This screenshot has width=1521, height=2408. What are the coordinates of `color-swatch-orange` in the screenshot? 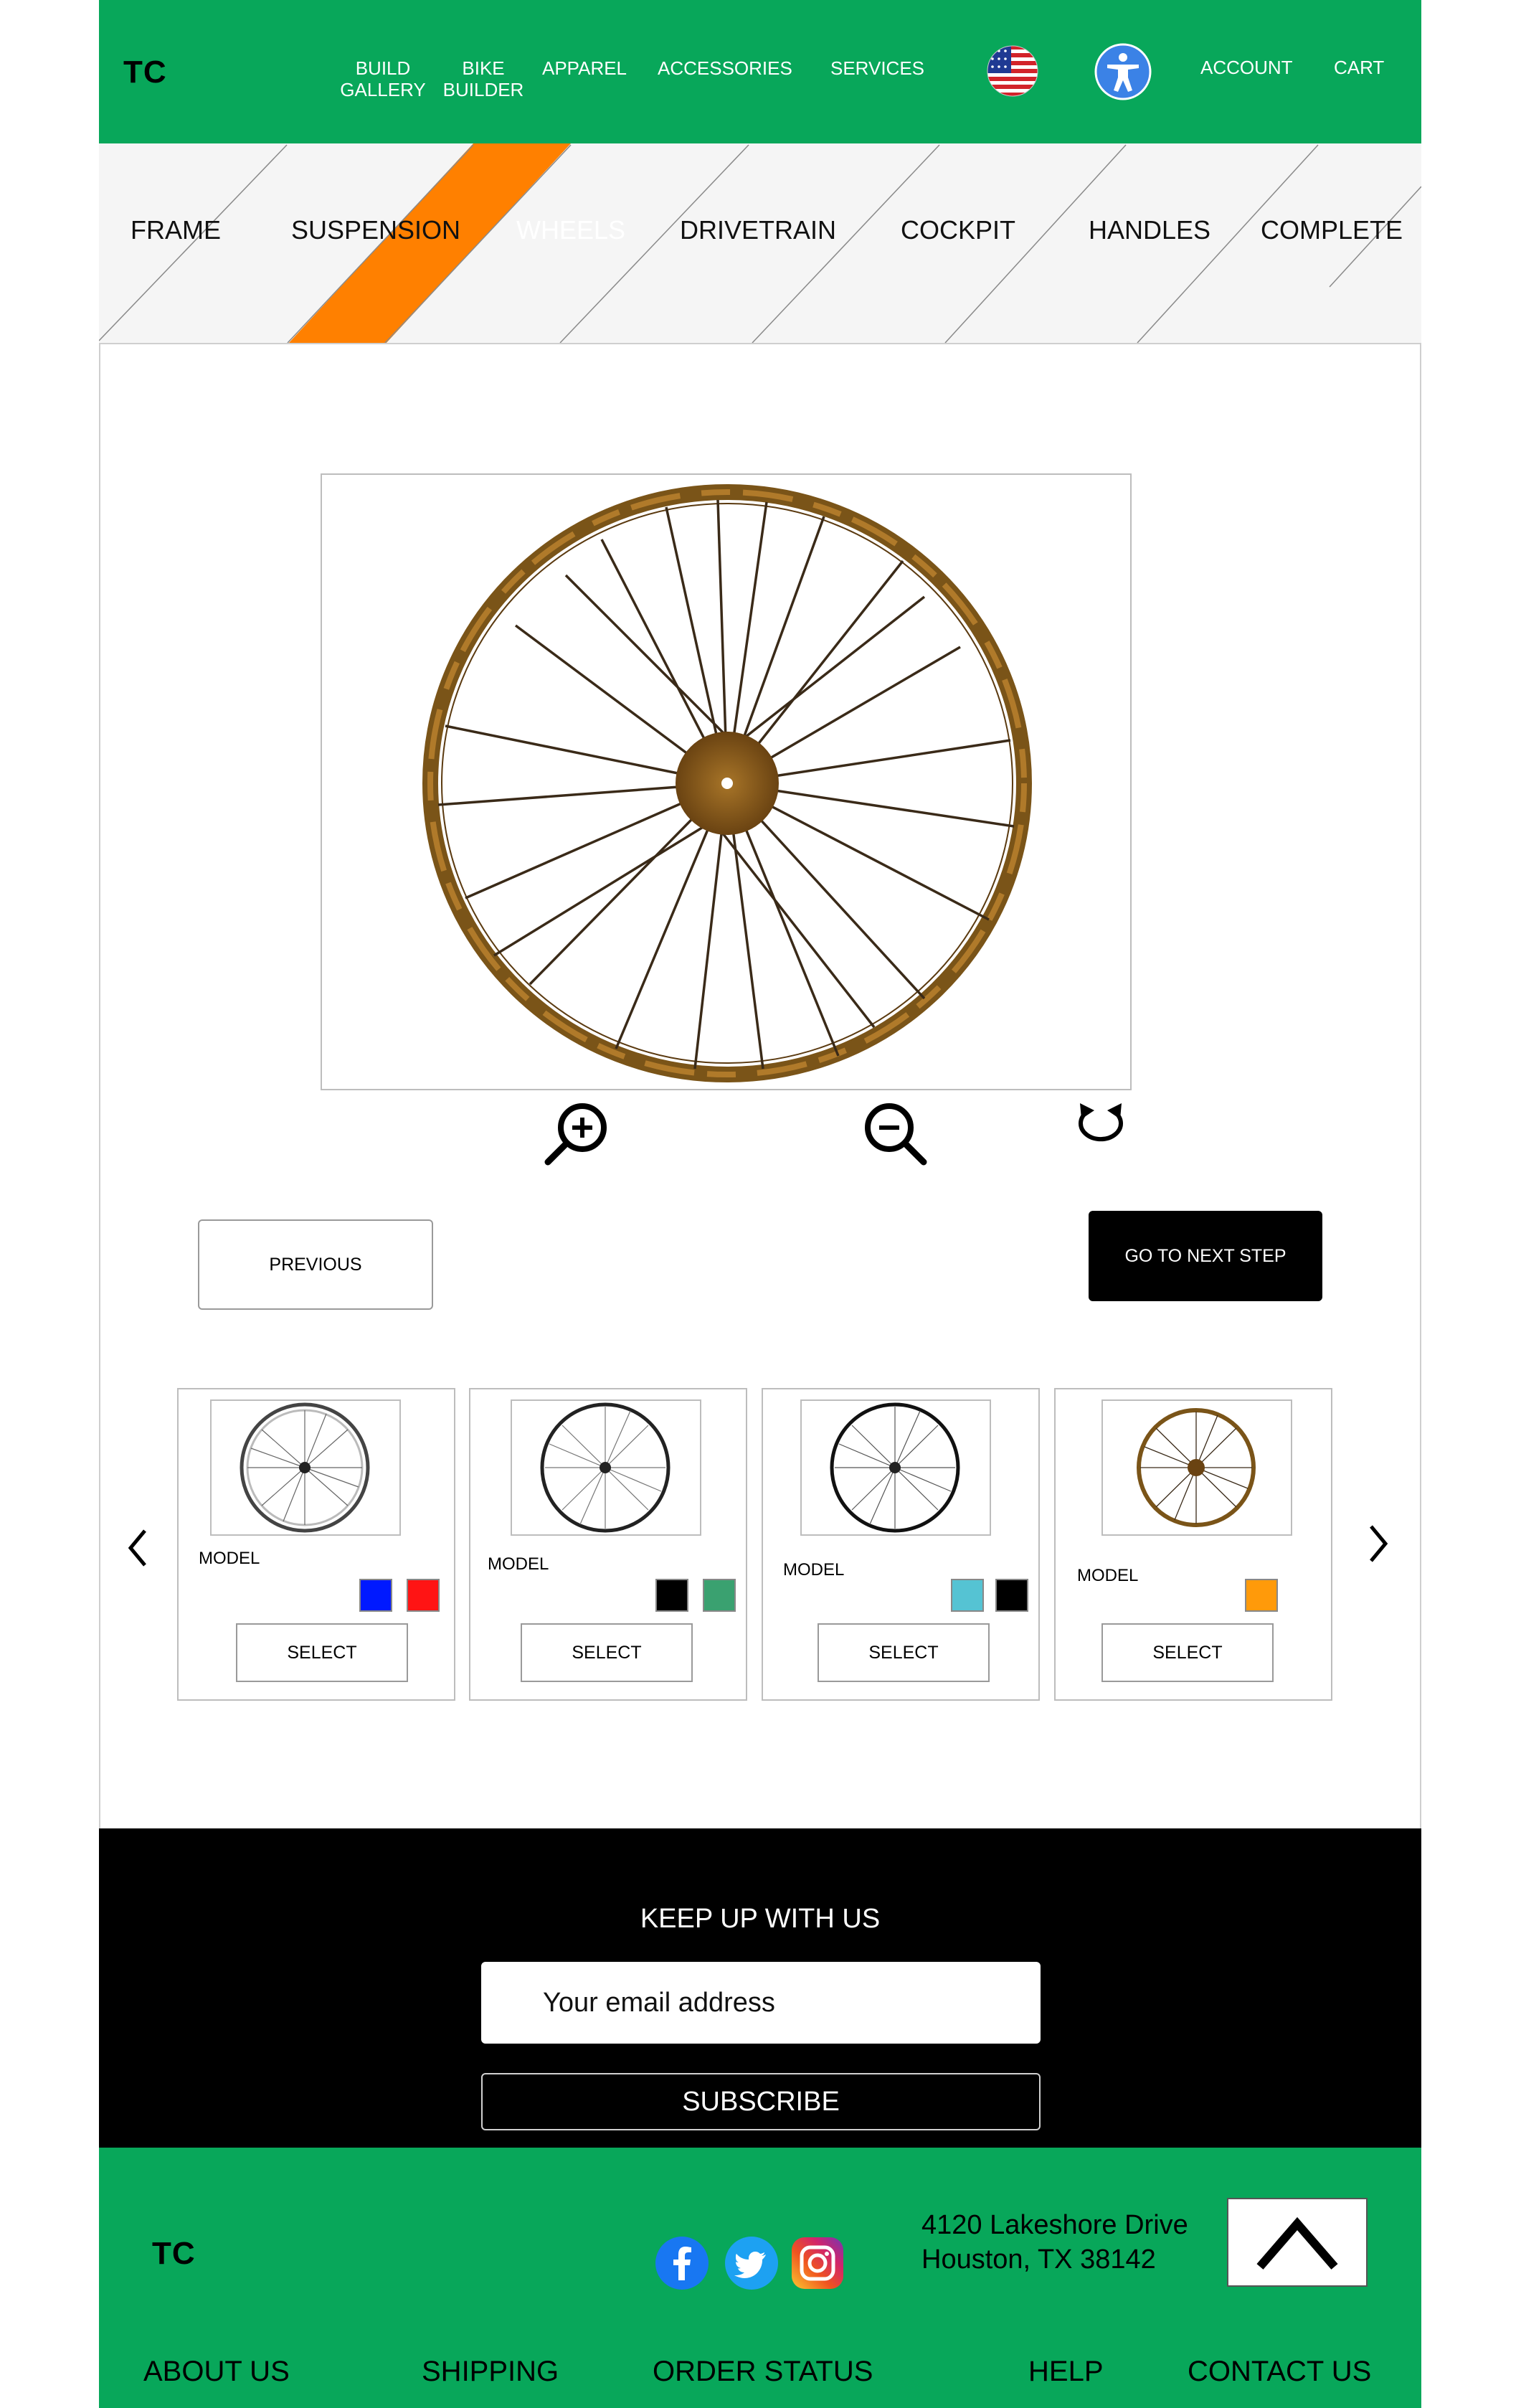 It's located at (1261, 1595).